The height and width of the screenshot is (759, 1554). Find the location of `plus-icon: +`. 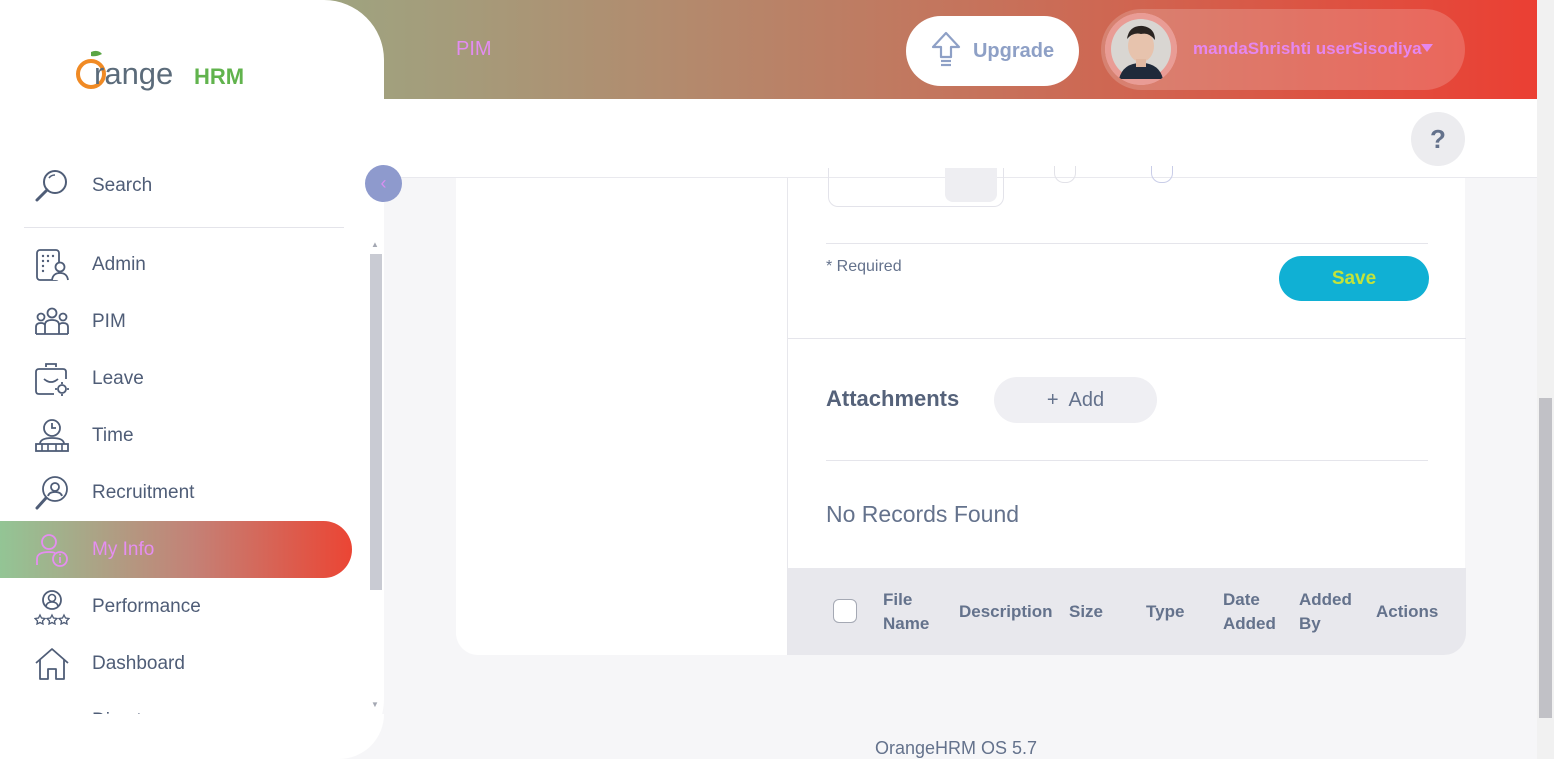

plus-icon: + is located at coordinates (1052, 399).